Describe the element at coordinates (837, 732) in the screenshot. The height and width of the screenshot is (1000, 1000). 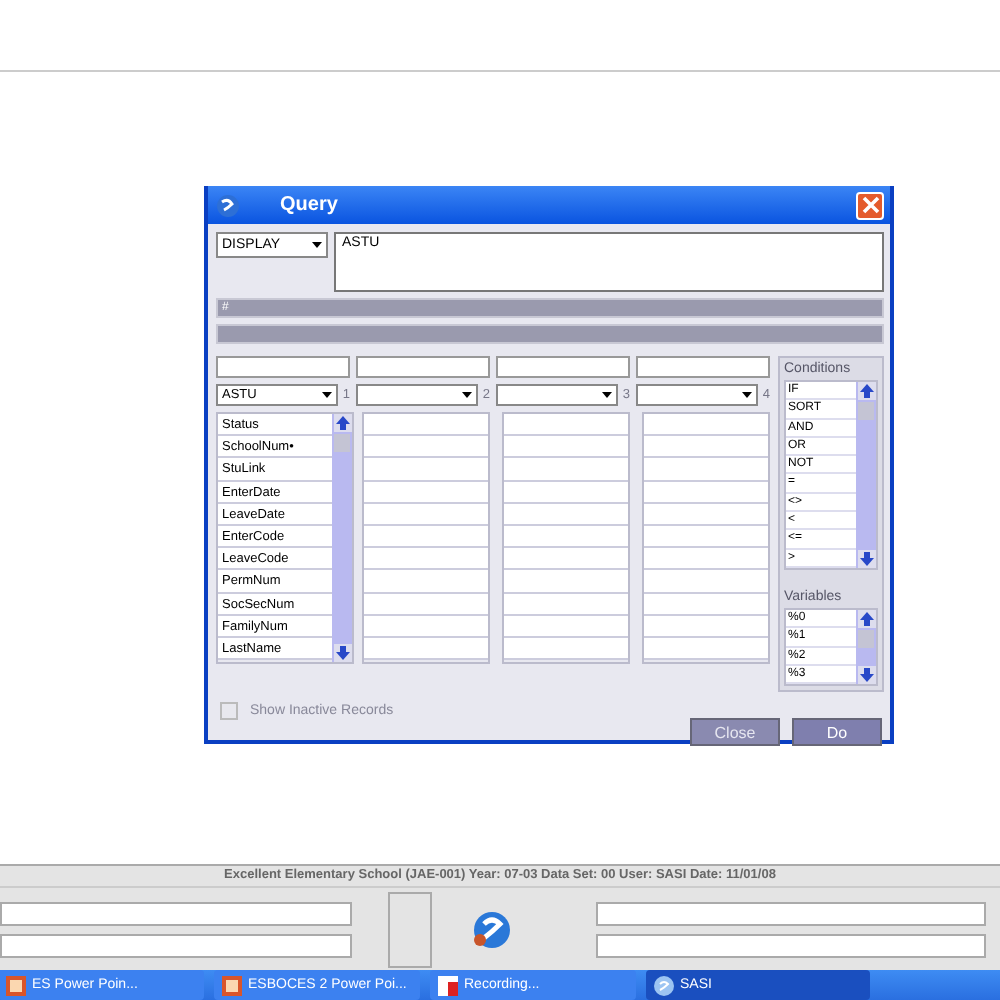
I see `dialog-button: Do` at that location.